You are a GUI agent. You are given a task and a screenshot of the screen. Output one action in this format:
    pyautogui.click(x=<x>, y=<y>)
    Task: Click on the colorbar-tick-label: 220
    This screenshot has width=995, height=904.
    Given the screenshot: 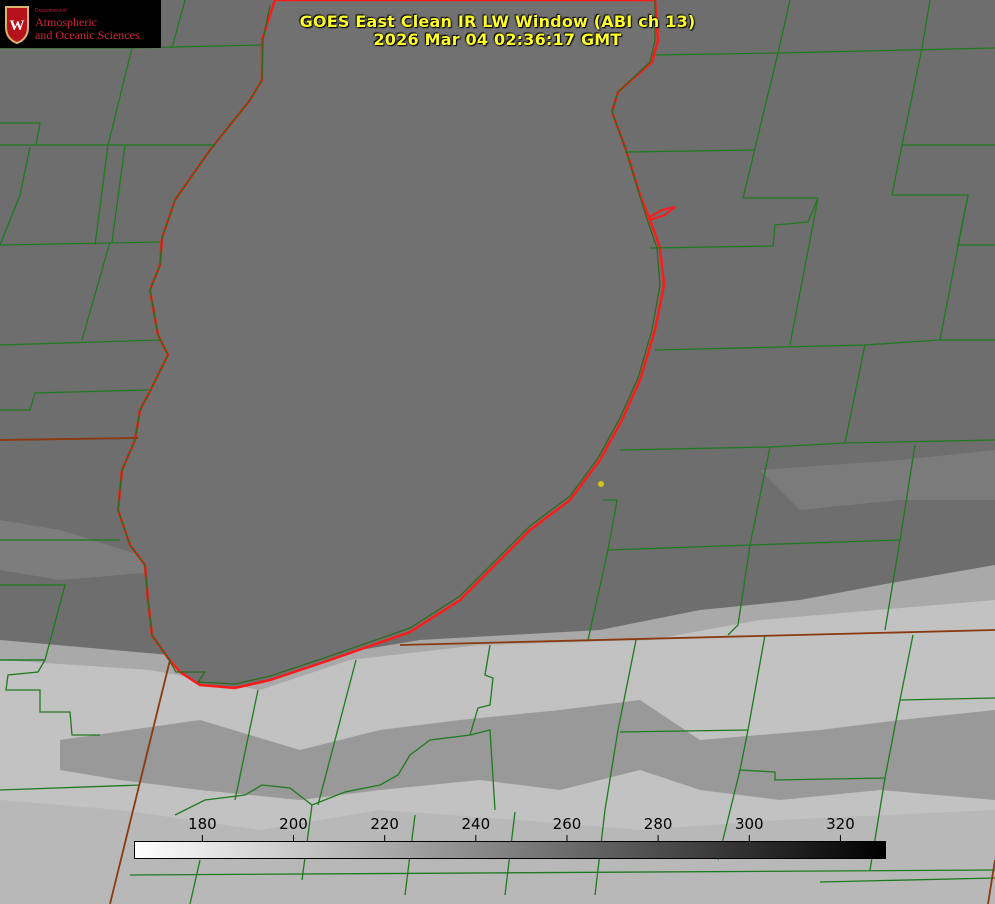 What is the action you would take?
    pyautogui.click(x=384, y=824)
    